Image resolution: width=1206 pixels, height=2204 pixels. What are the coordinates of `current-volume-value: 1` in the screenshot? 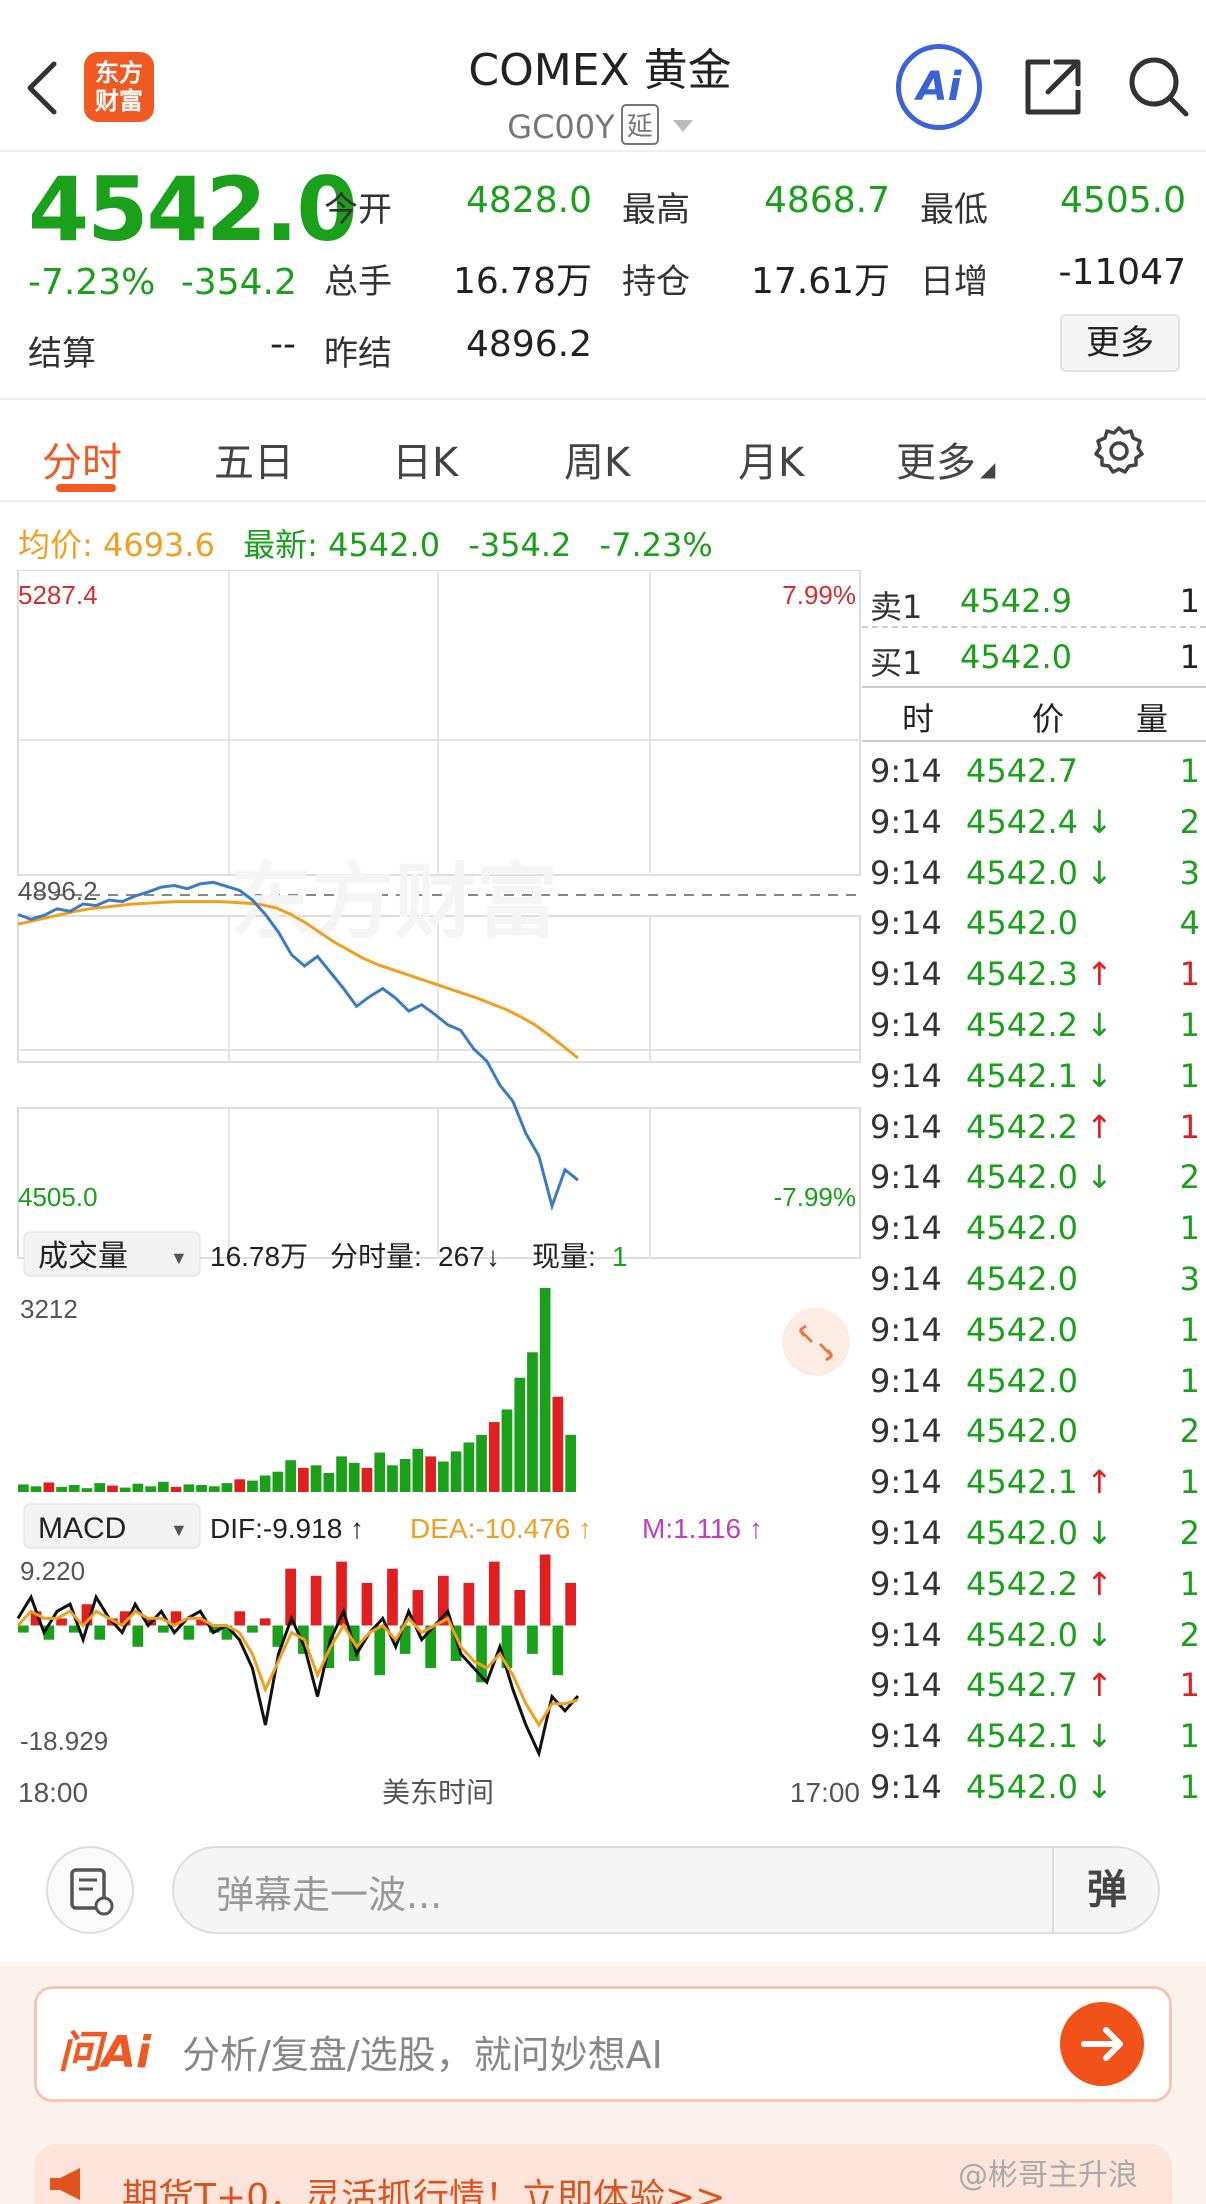 It's located at (620, 1256).